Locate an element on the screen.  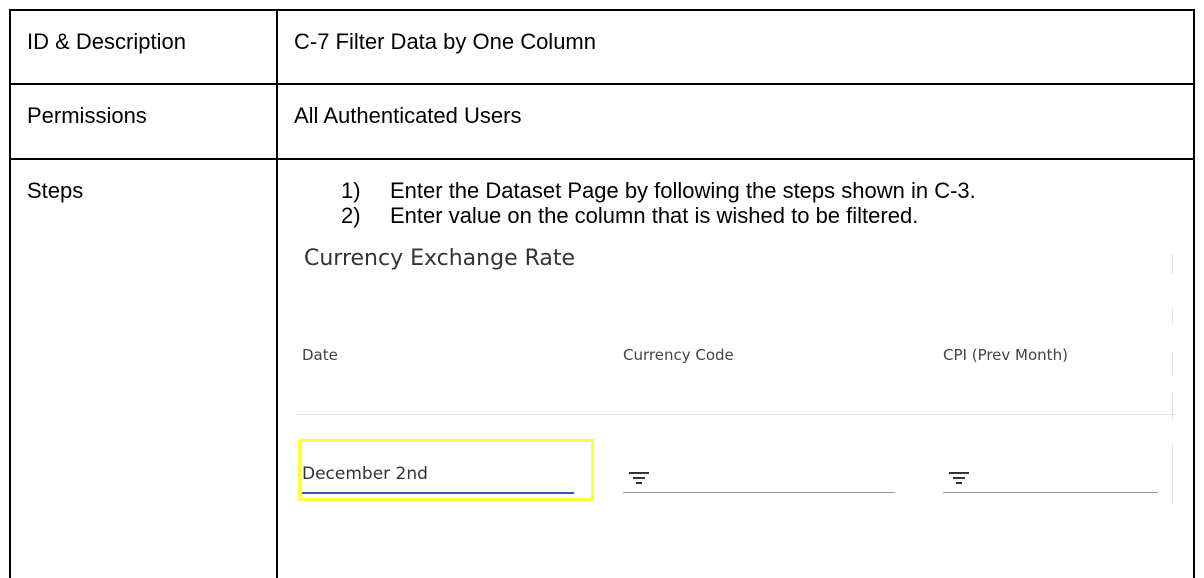
column-header-date: Date is located at coordinates (320, 355).